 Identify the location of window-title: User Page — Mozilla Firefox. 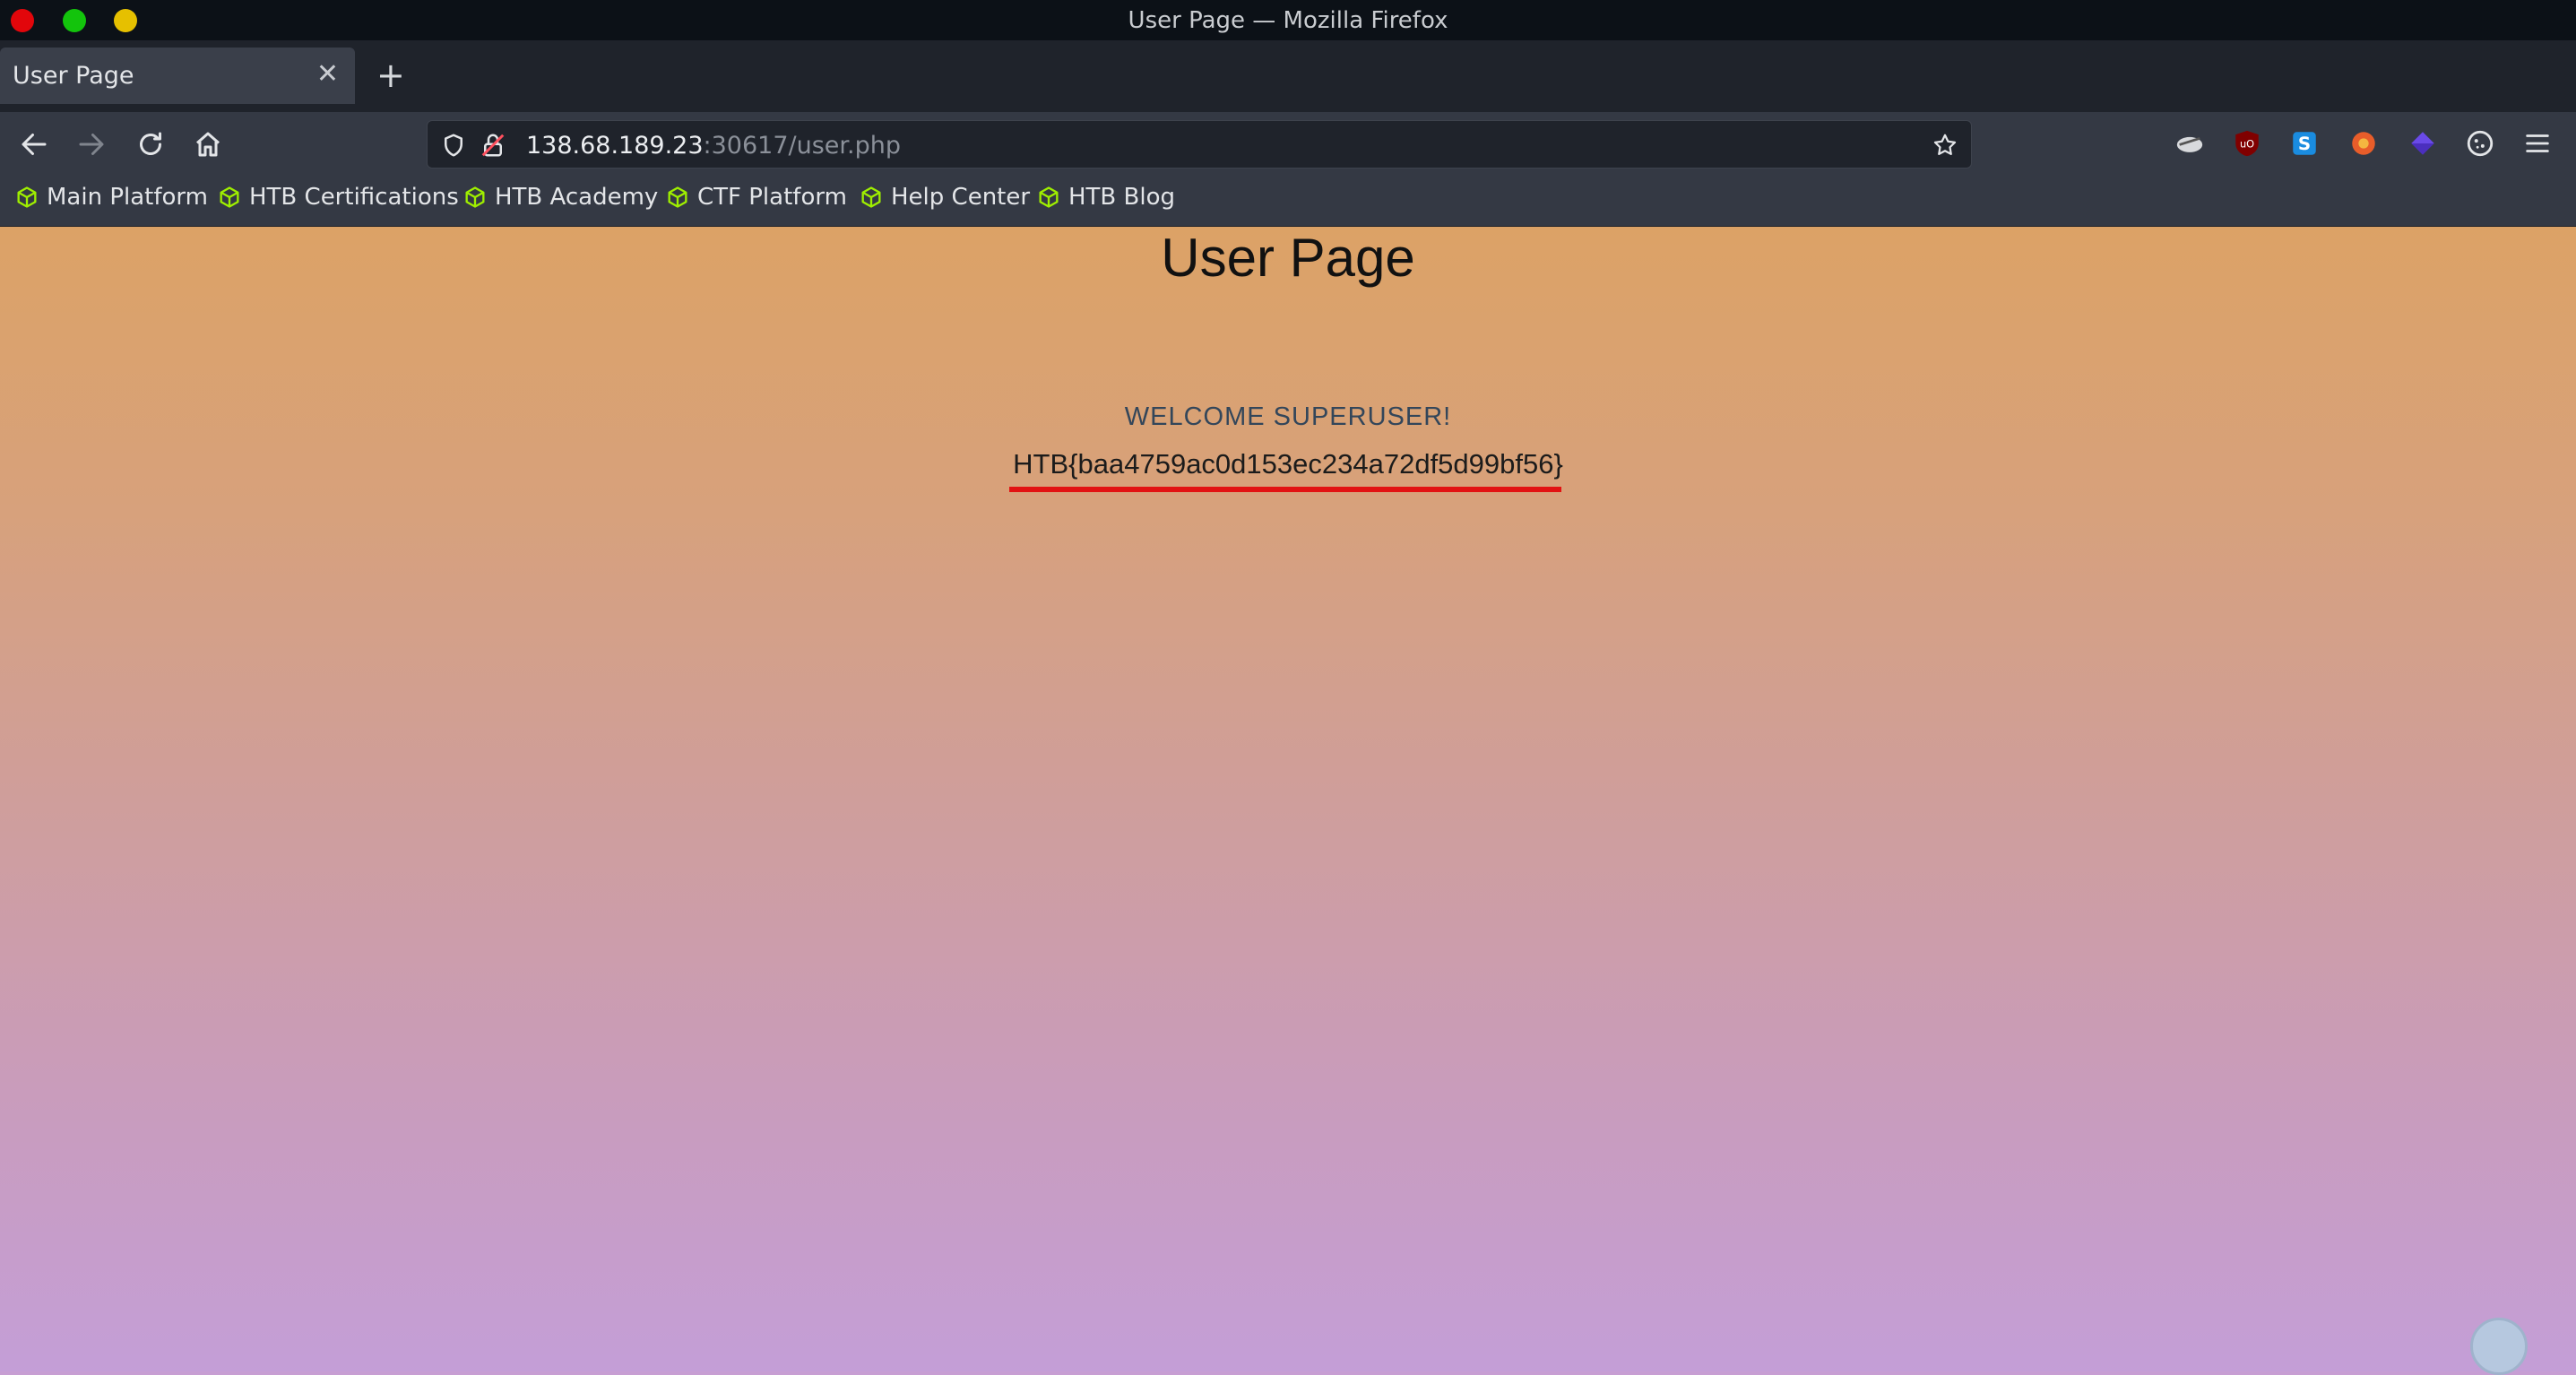
(1288, 20).